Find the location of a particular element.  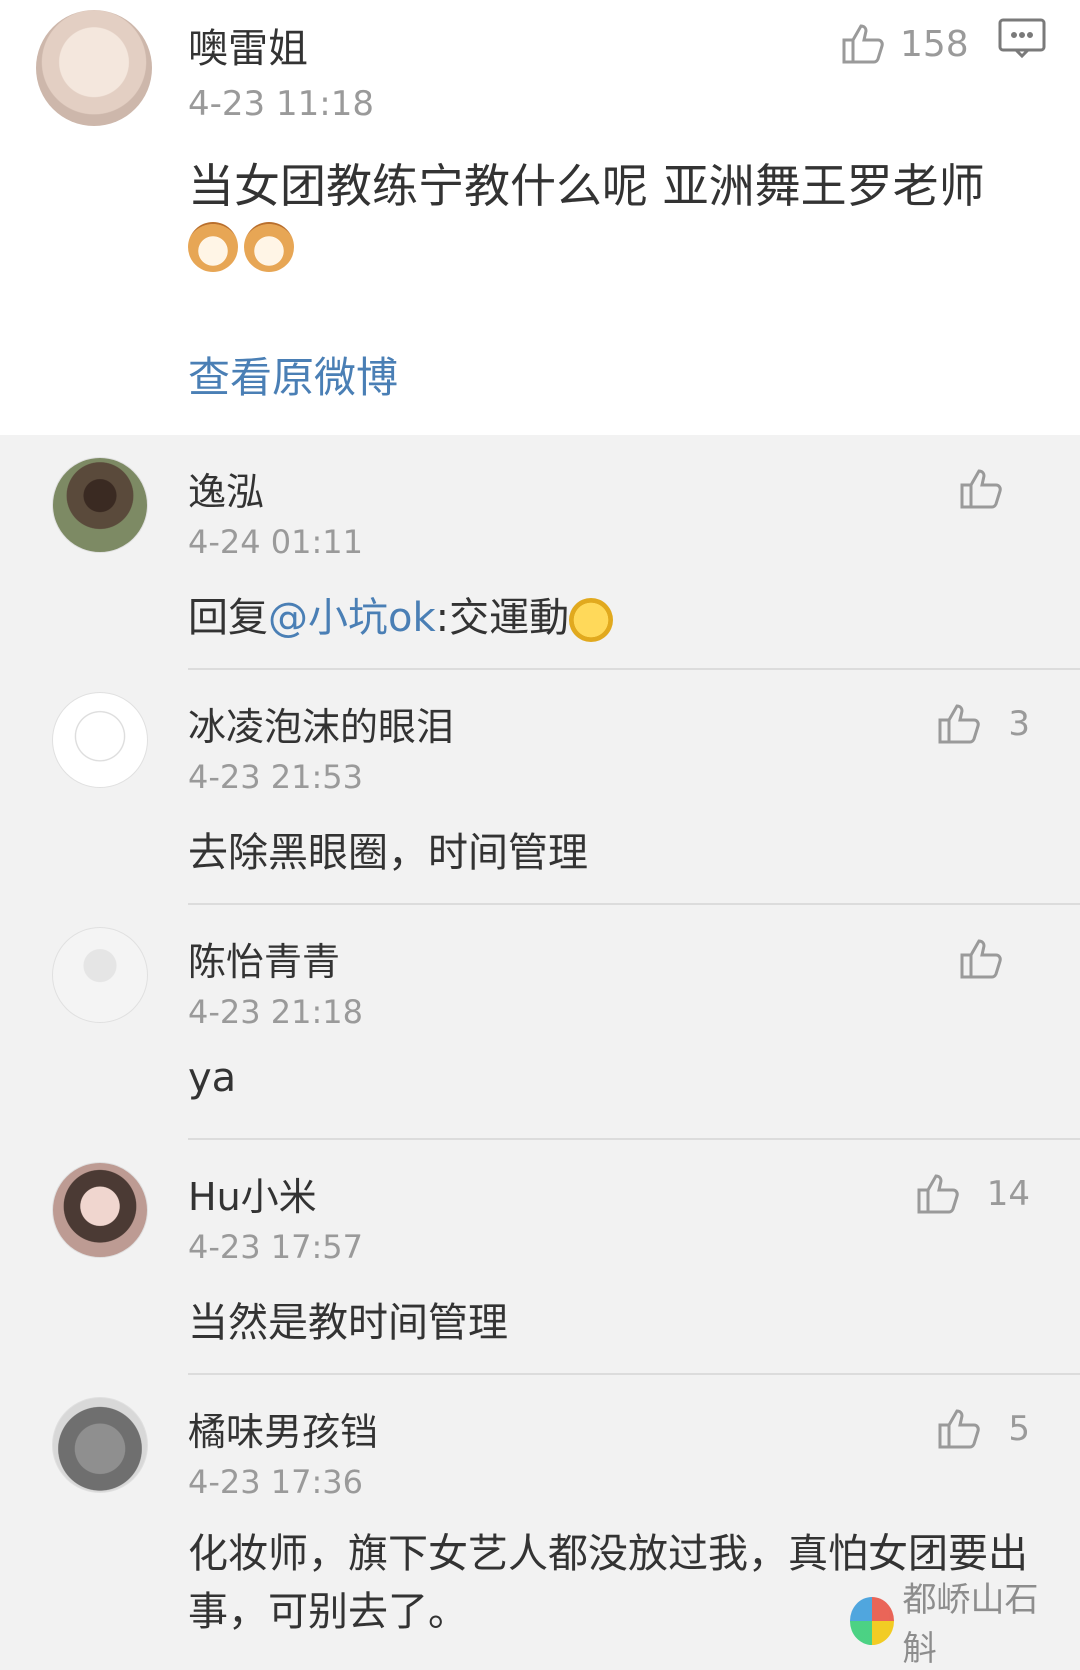

like-button: 3 is located at coordinates (982, 724).